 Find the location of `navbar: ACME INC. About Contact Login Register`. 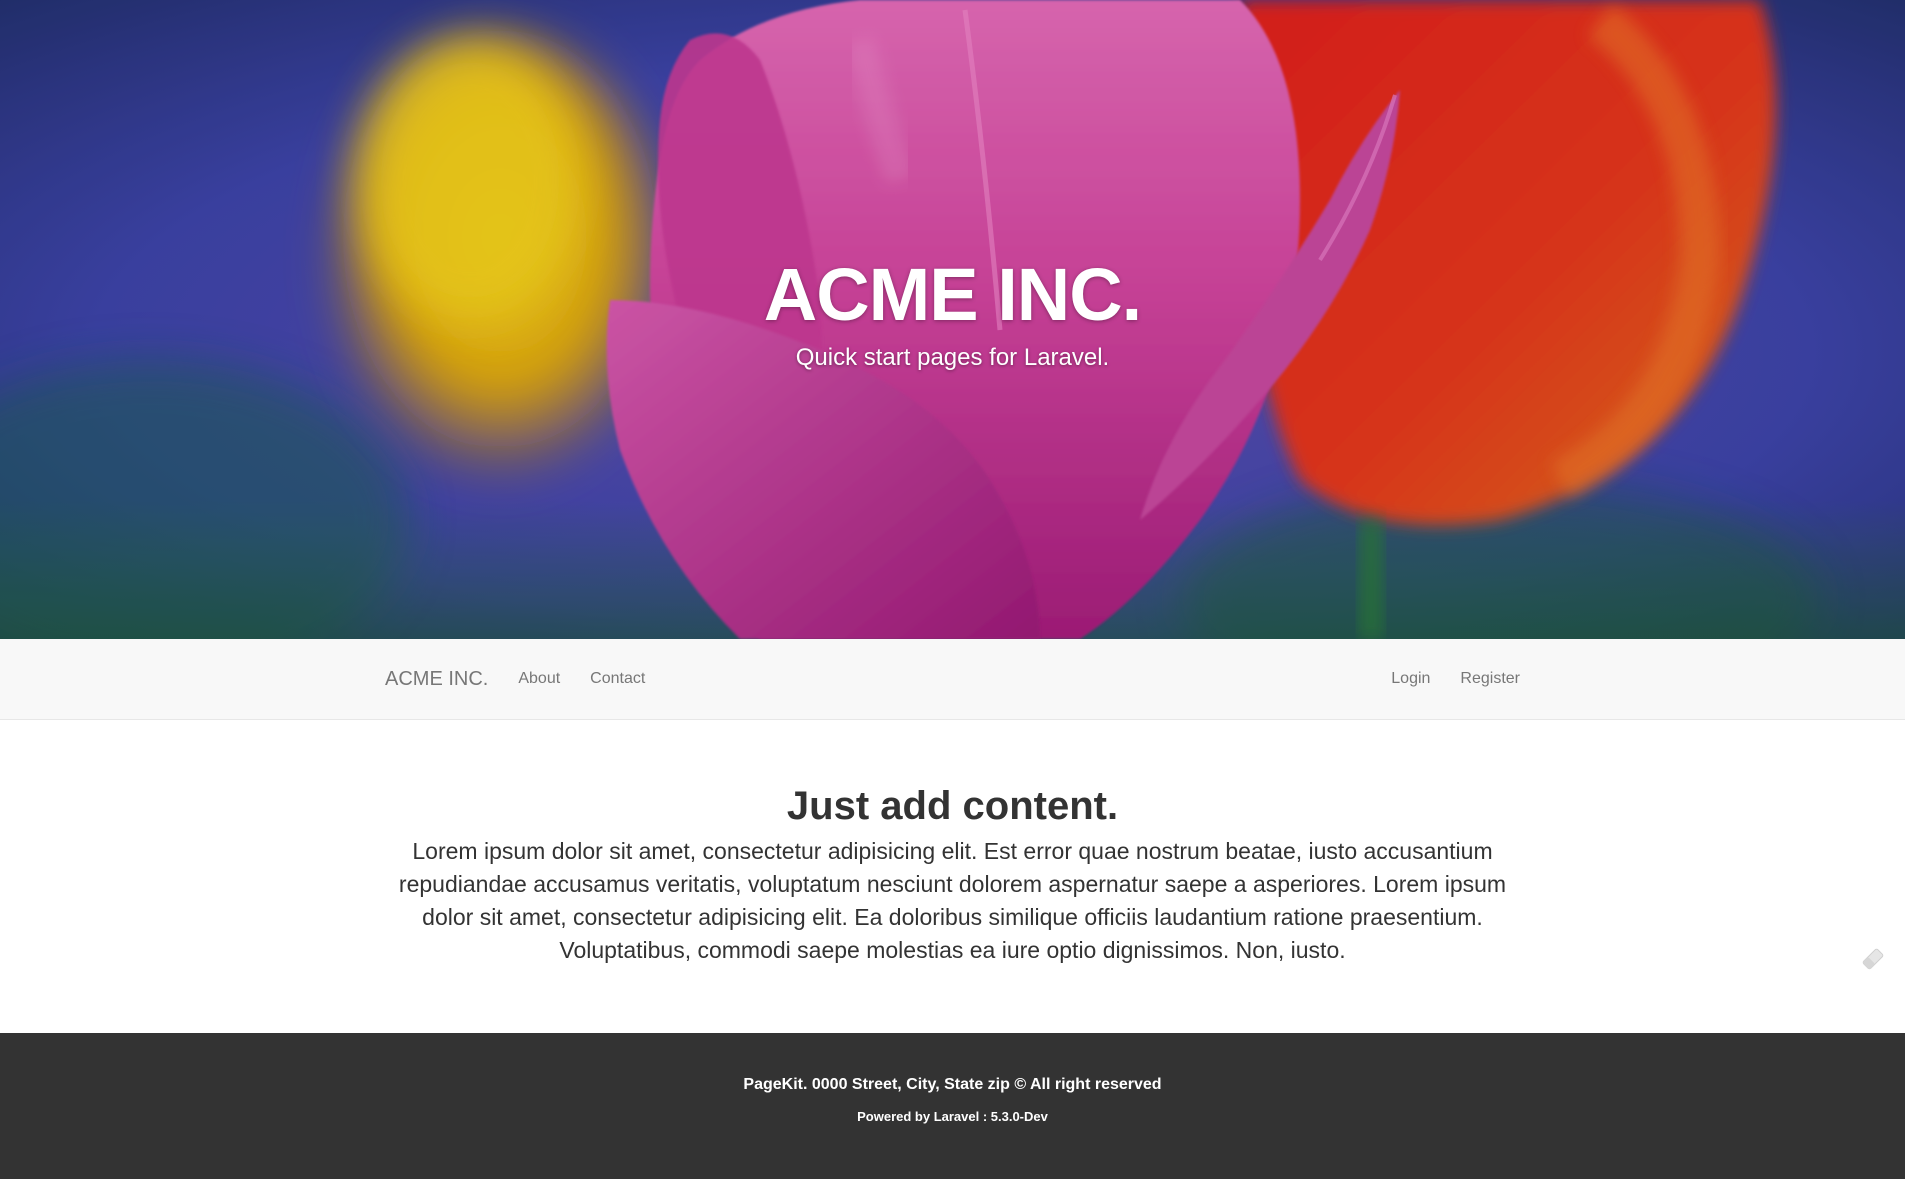

navbar: ACME INC. About Contact Login Register is located at coordinates (952, 679).